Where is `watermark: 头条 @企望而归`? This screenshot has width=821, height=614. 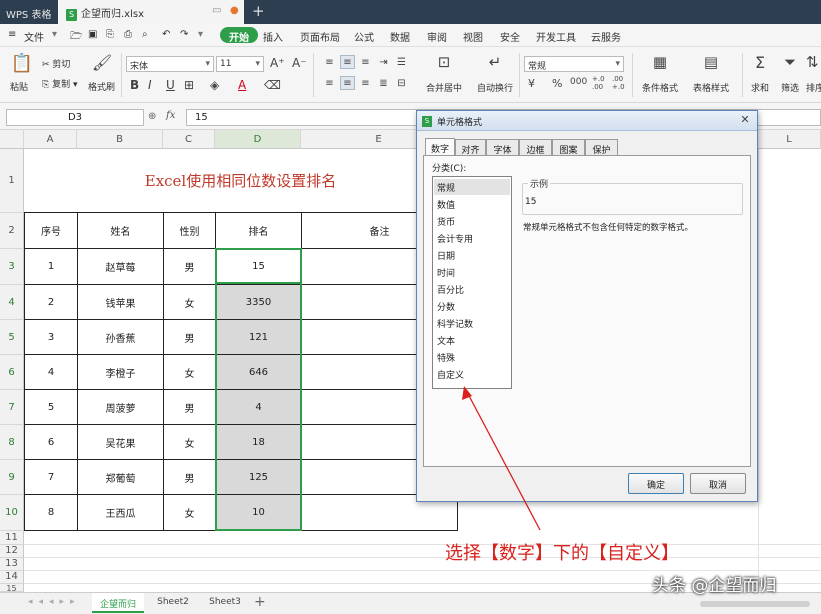
watermark: 头条 @企望而归 is located at coordinates (714, 586).